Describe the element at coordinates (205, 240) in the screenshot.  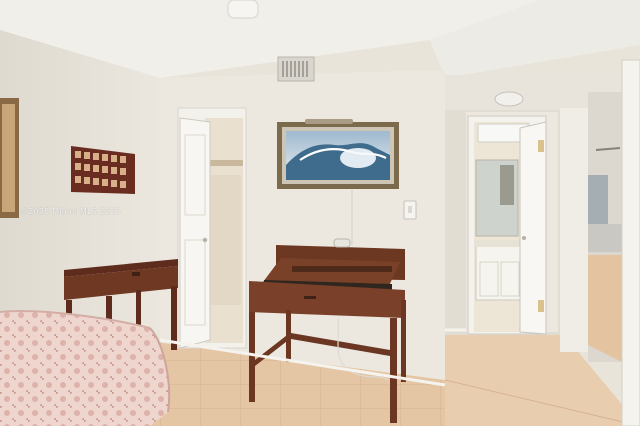
I see `closet-door-knob` at that location.